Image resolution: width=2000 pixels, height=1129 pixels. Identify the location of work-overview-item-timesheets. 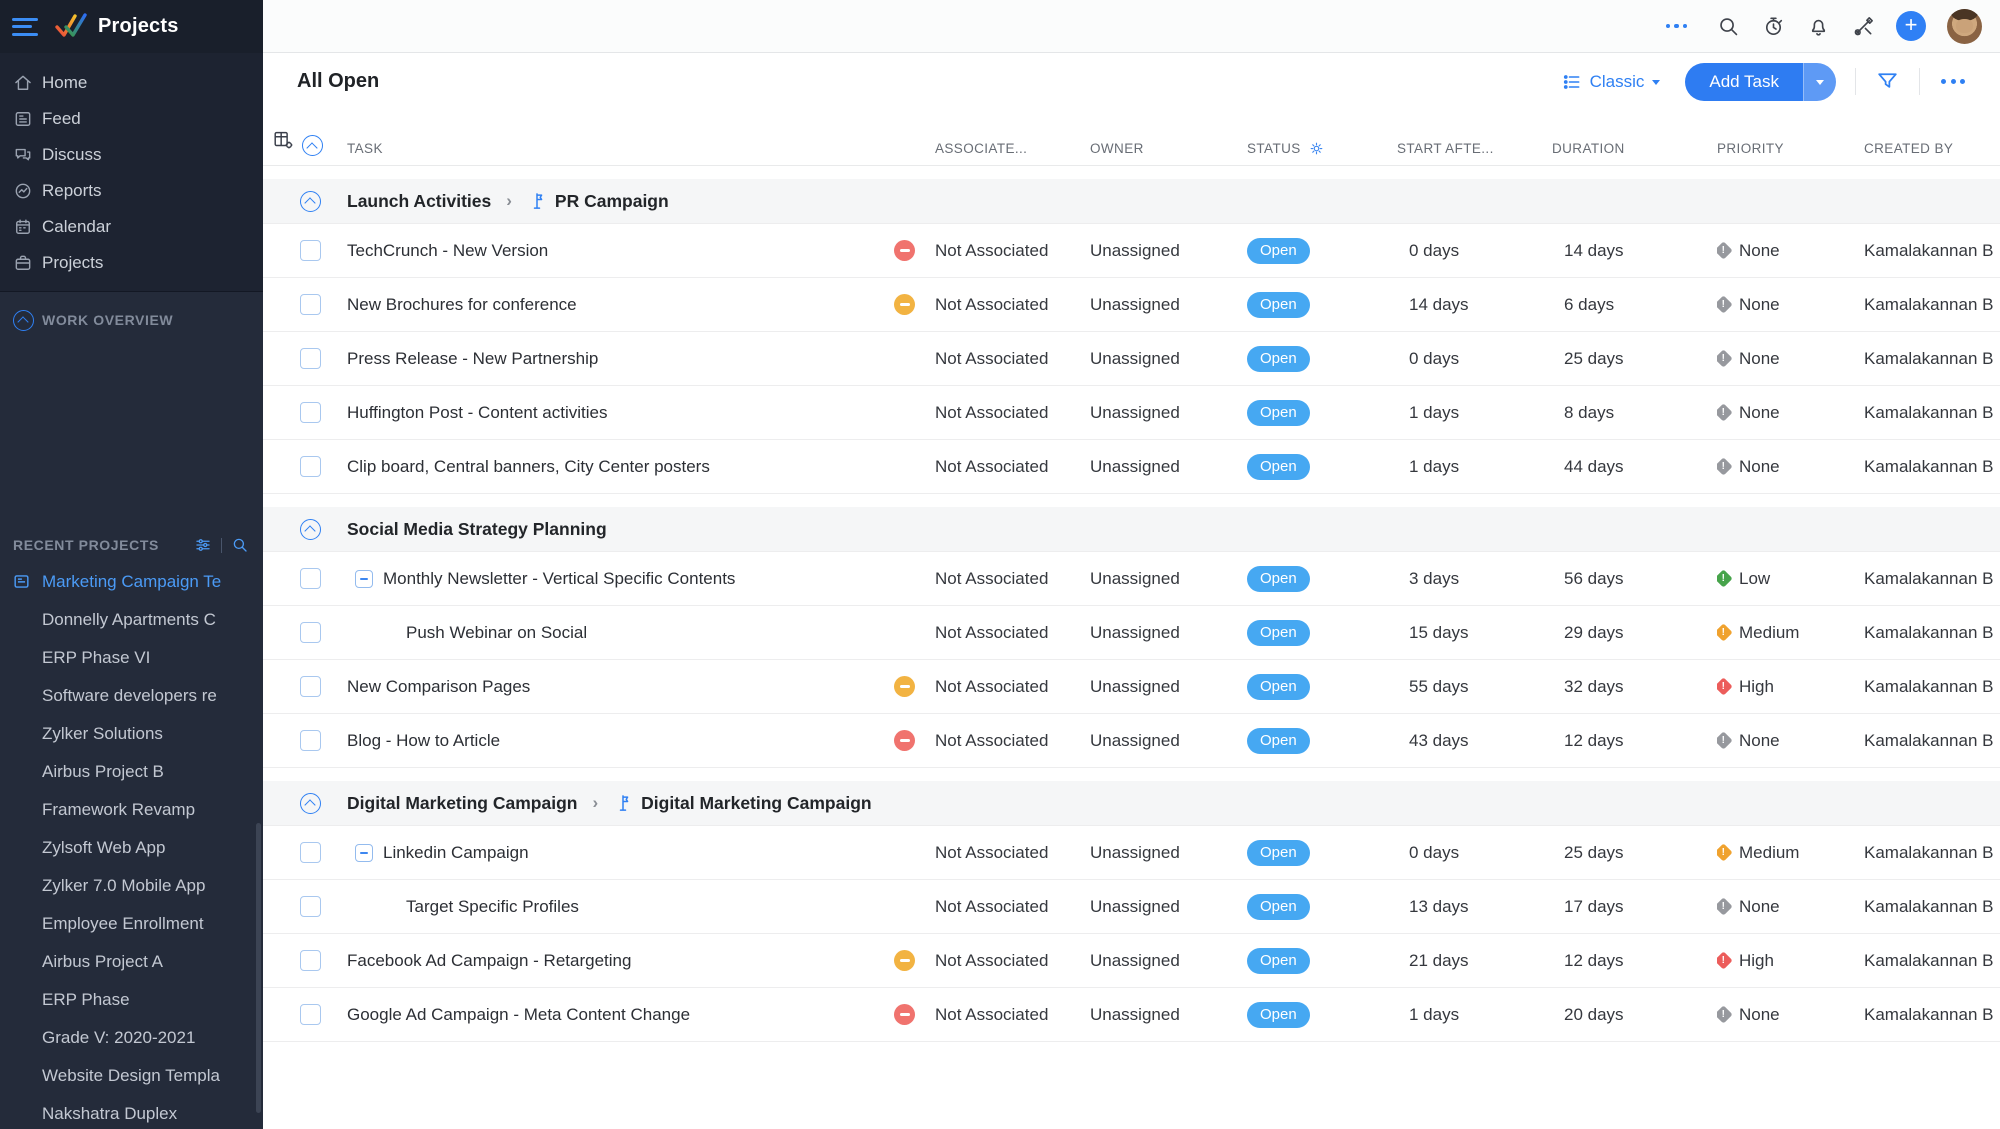
(131, 464).